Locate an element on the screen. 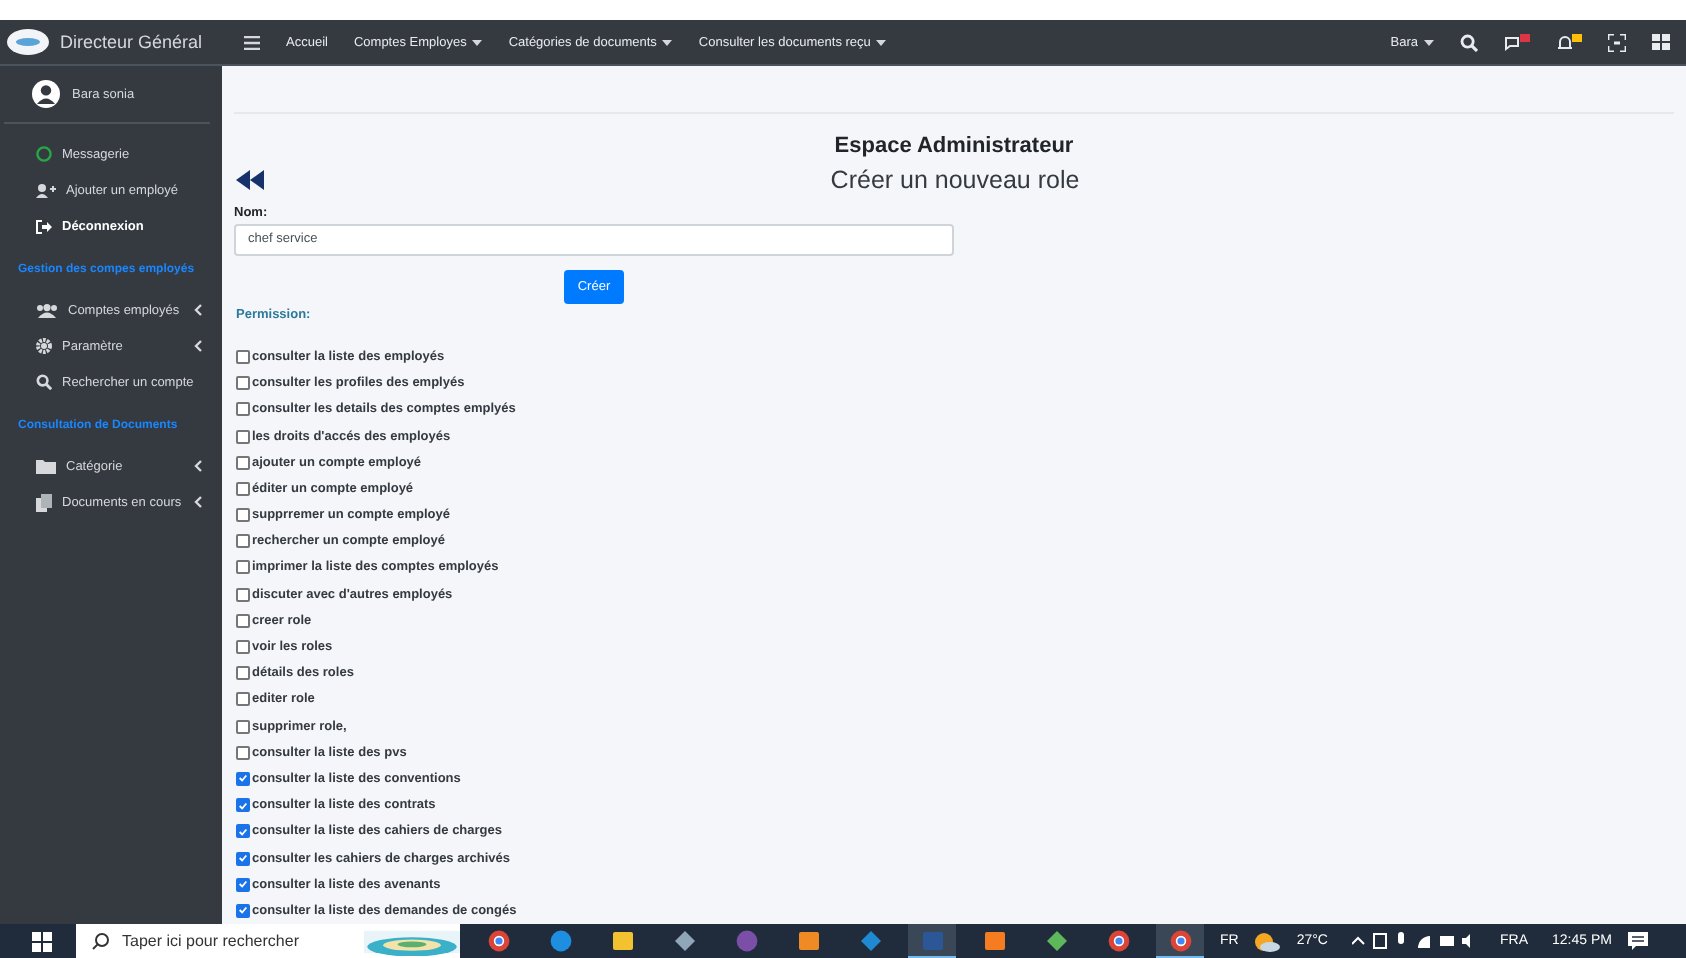  avatar-icon is located at coordinates (46, 94).